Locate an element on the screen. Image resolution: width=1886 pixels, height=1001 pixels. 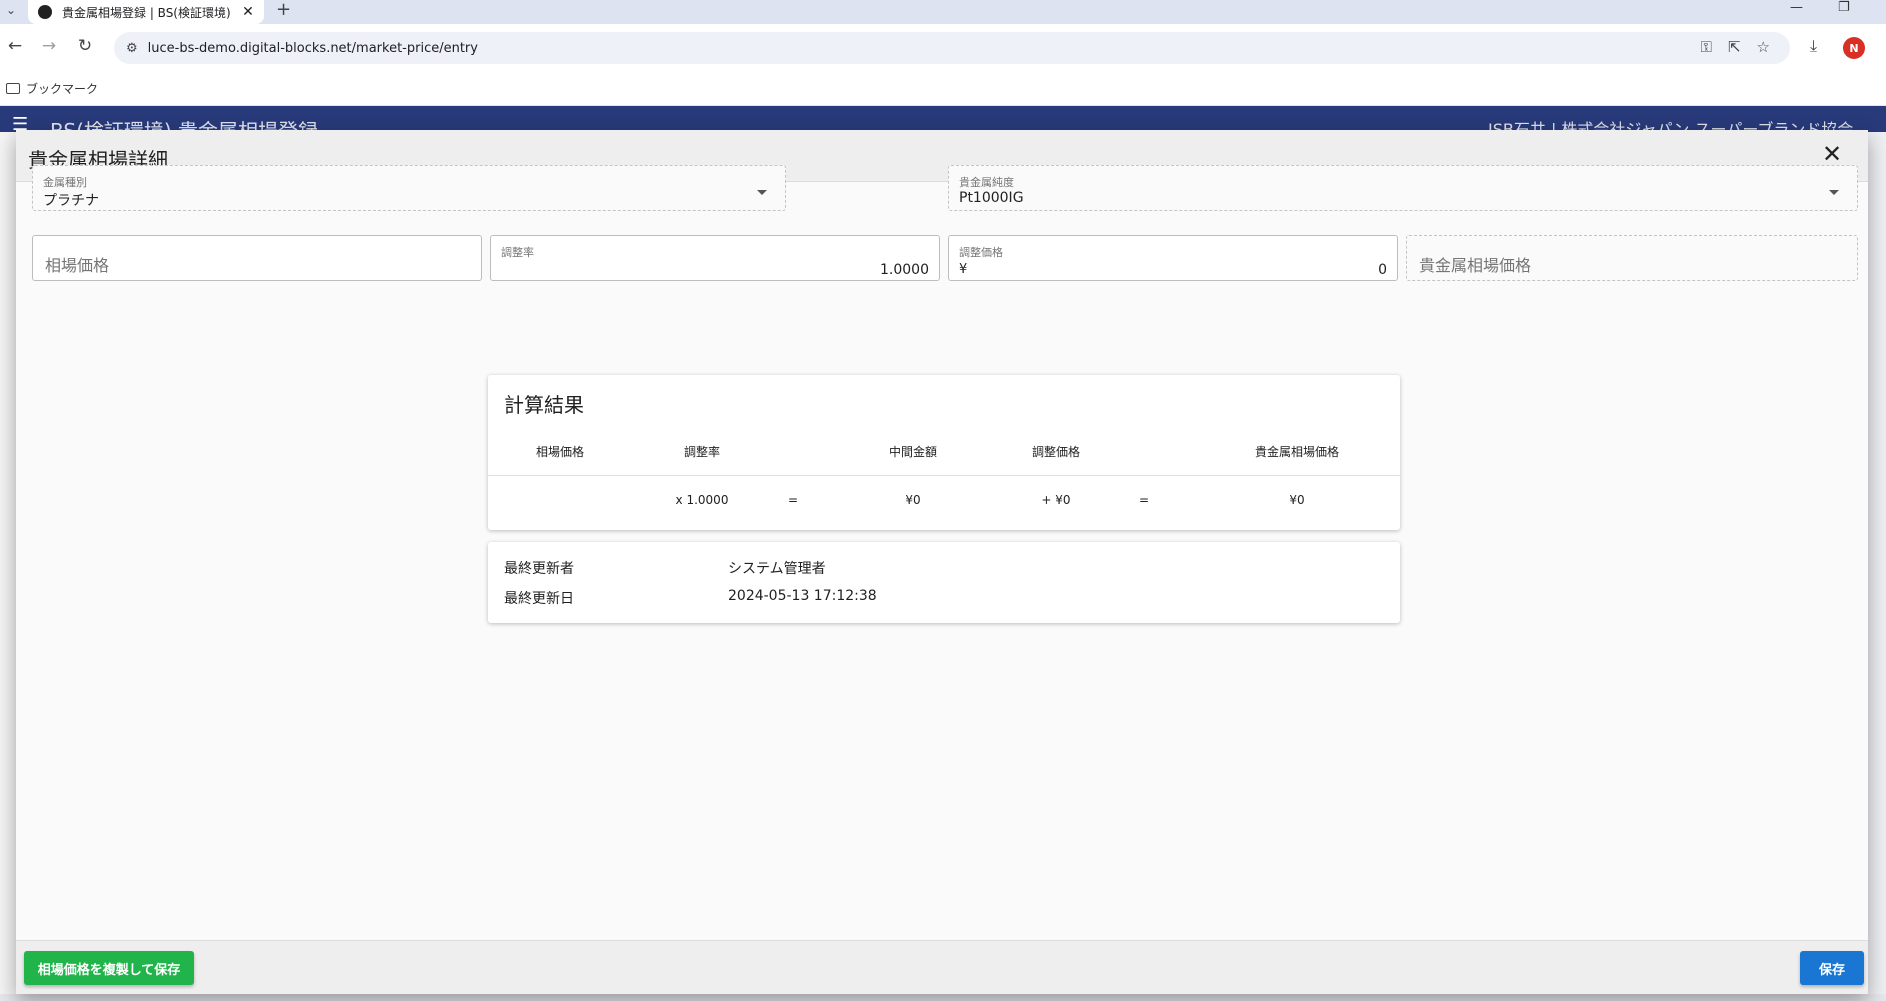
adjust-rate-label: 調整率 is located at coordinates (517, 252).